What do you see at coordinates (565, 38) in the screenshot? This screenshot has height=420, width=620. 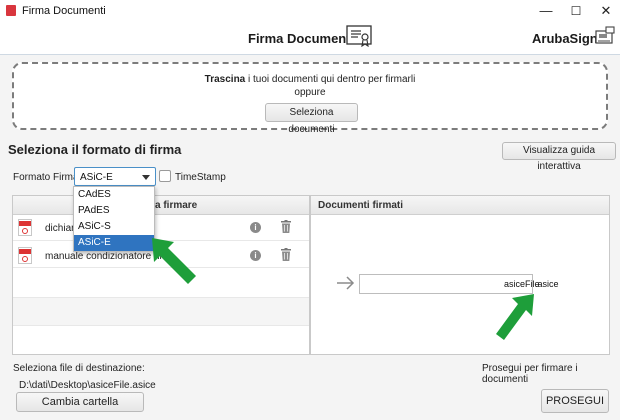 I see `brand-name: ArubaSign` at bounding box center [565, 38].